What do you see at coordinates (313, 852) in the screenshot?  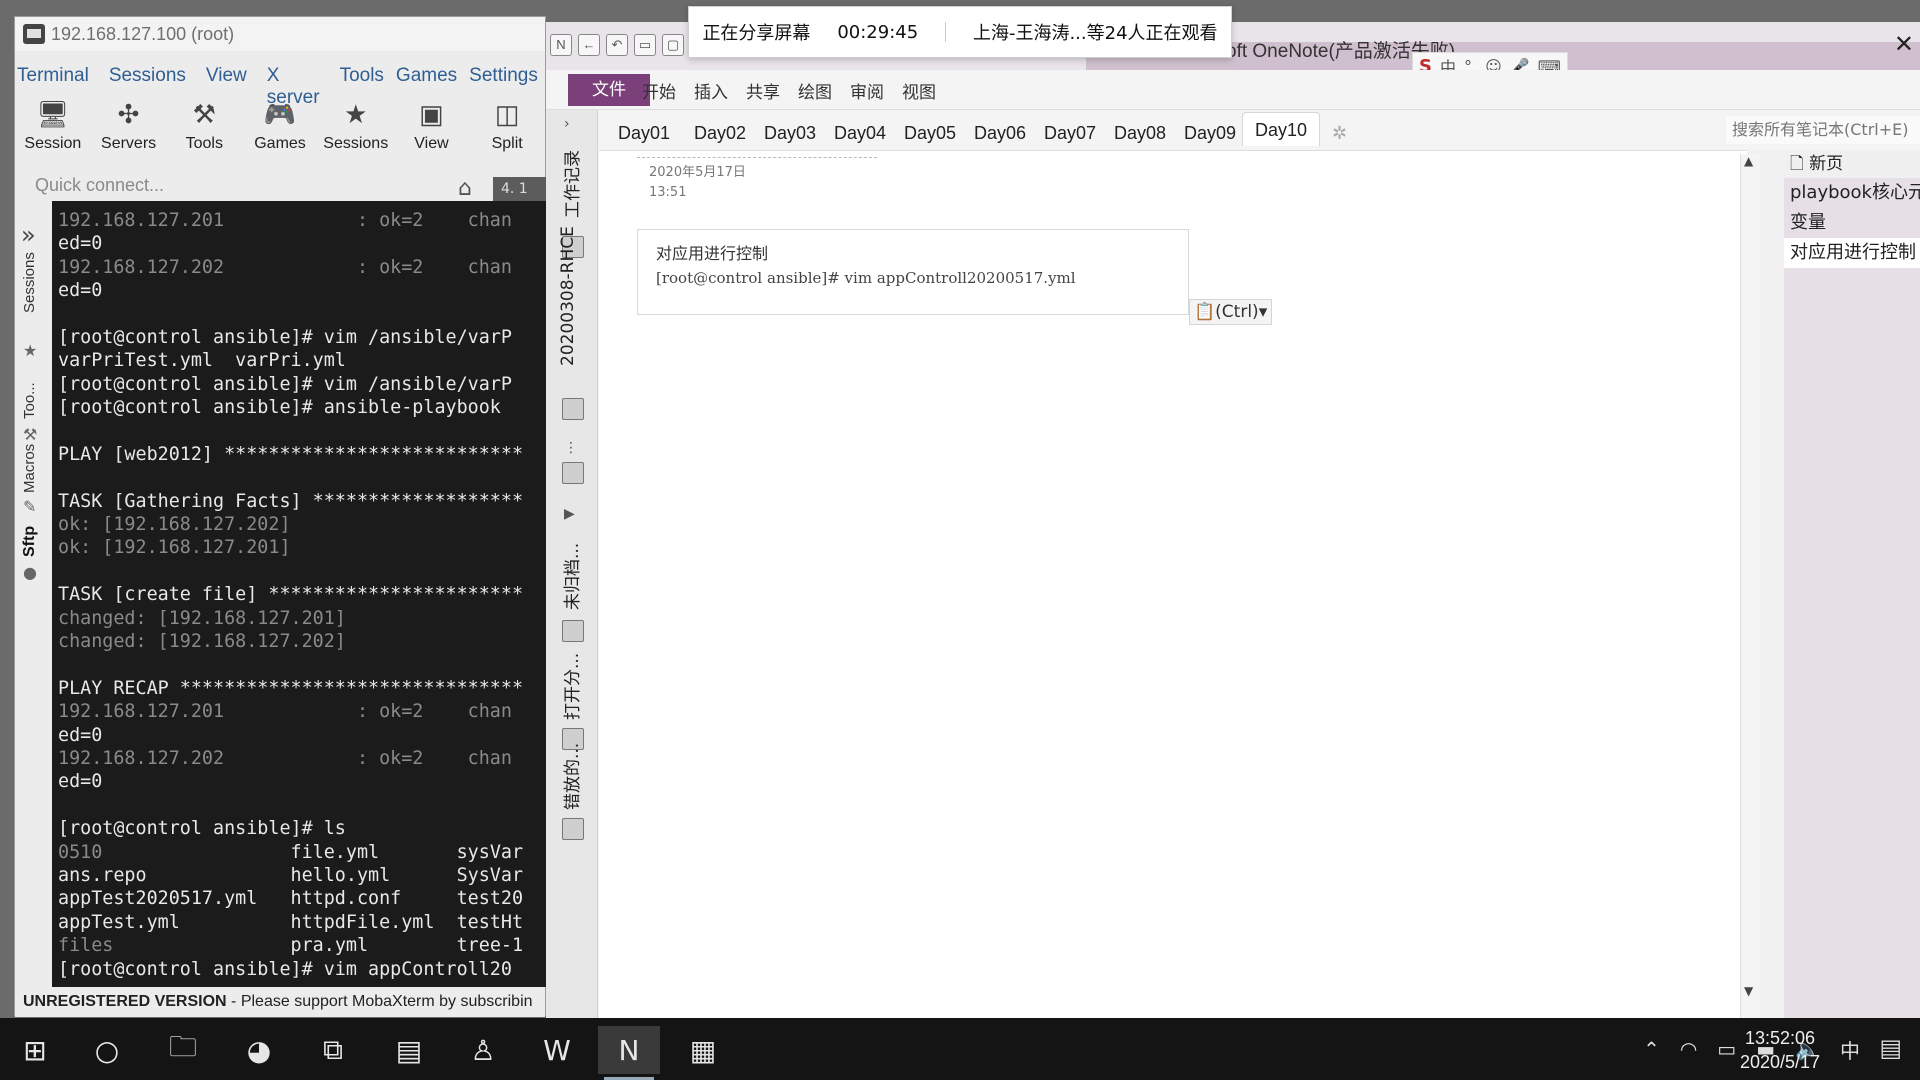 I see `terminal-file-entries: file.yml sysVar` at bounding box center [313, 852].